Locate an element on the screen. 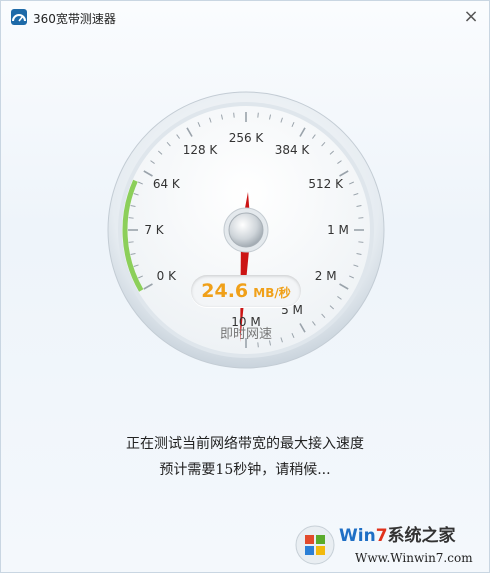 The width and height of the screenshot is (490, 573). watermark-title-num: 7 is located at coordinates (381, 536).